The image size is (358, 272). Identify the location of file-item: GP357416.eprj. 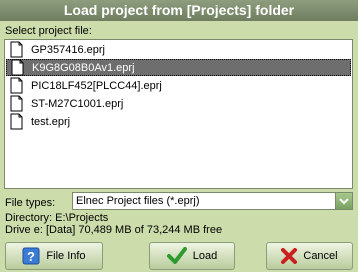
(178, 49).